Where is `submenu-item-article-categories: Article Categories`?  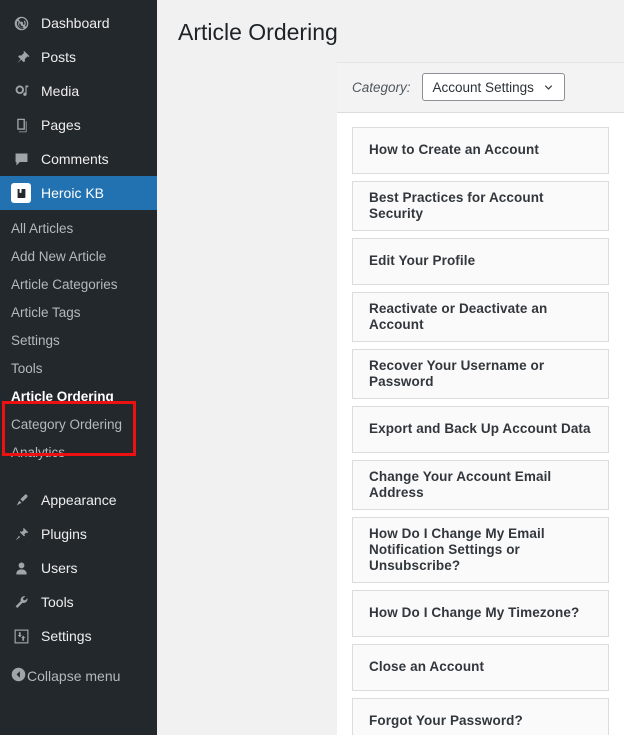
submenu-item-article-categories: Article Categories is located at coordinates (78, 285).